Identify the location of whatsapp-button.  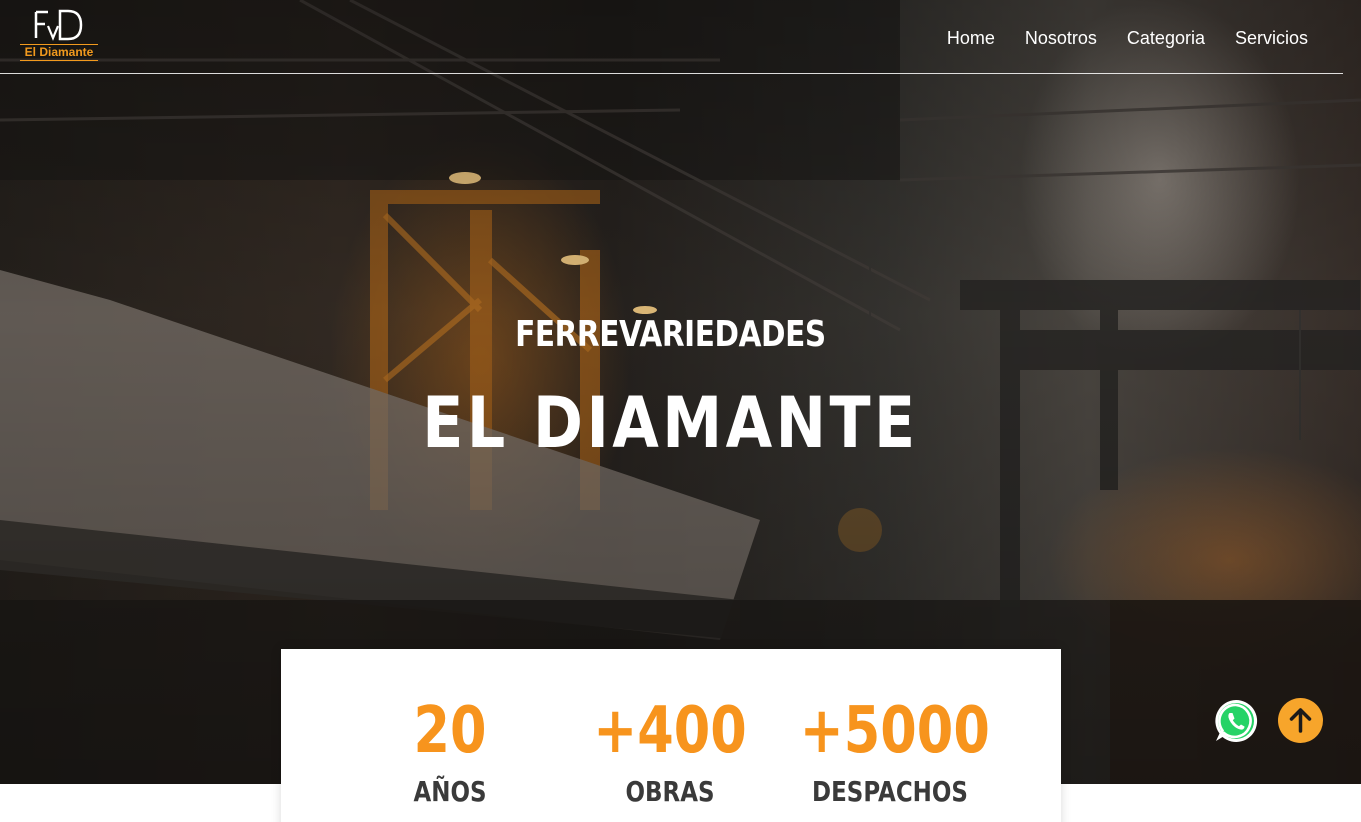
(1236, 721).